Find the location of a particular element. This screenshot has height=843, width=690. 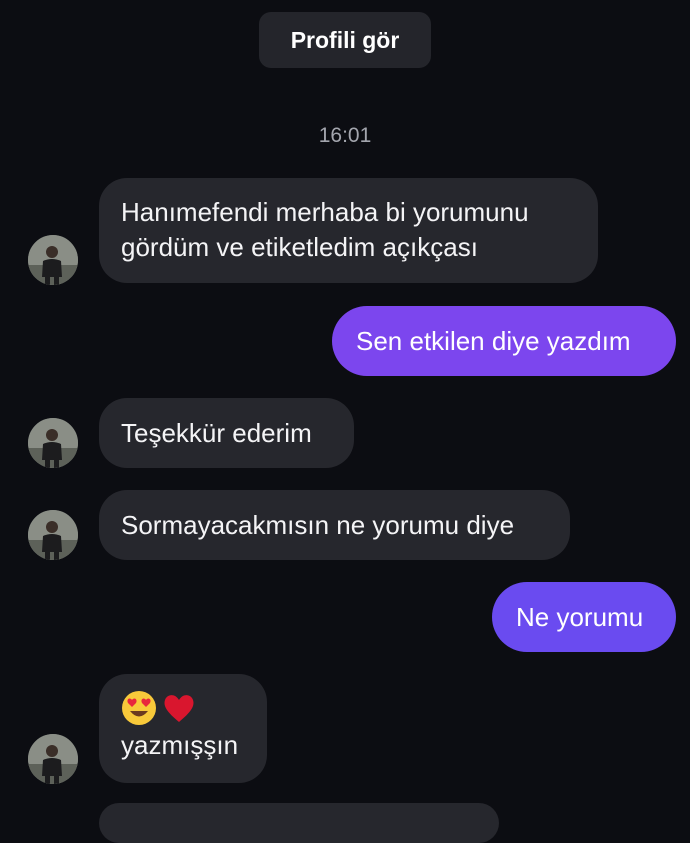

view-profile-button: Profili gör is located at coordinates (345, 40).